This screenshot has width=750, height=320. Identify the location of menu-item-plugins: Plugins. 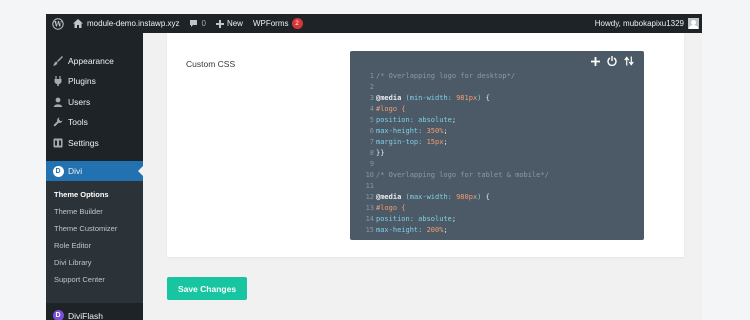
(94, 80).